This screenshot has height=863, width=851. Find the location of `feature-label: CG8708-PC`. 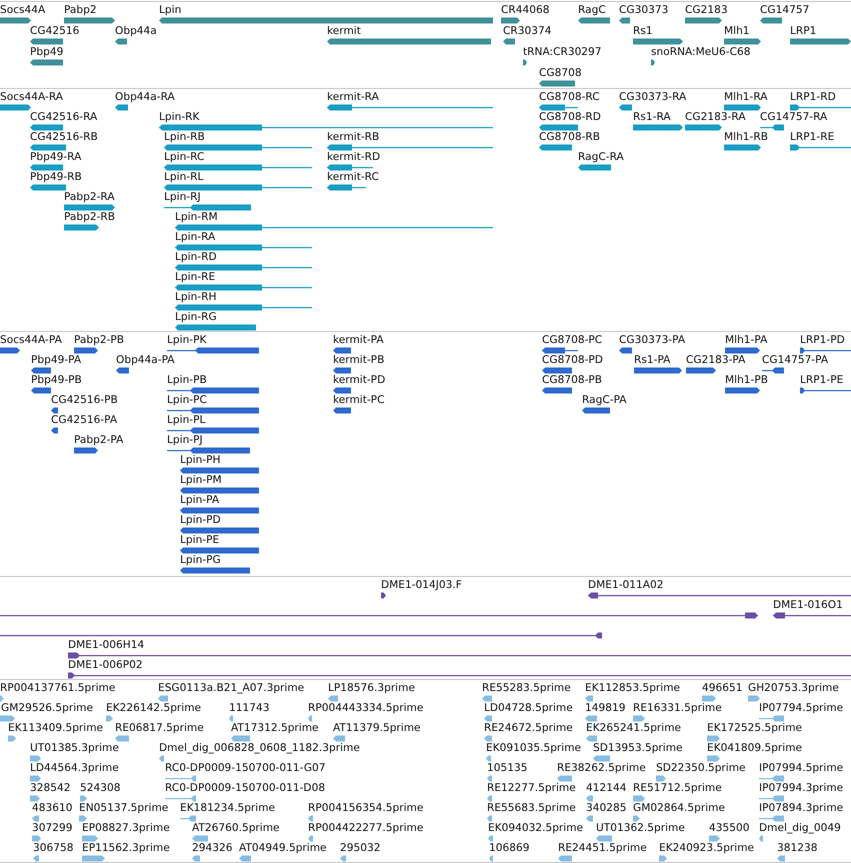

feature-label: CG8708-PC is located at coordinates (572, 340).